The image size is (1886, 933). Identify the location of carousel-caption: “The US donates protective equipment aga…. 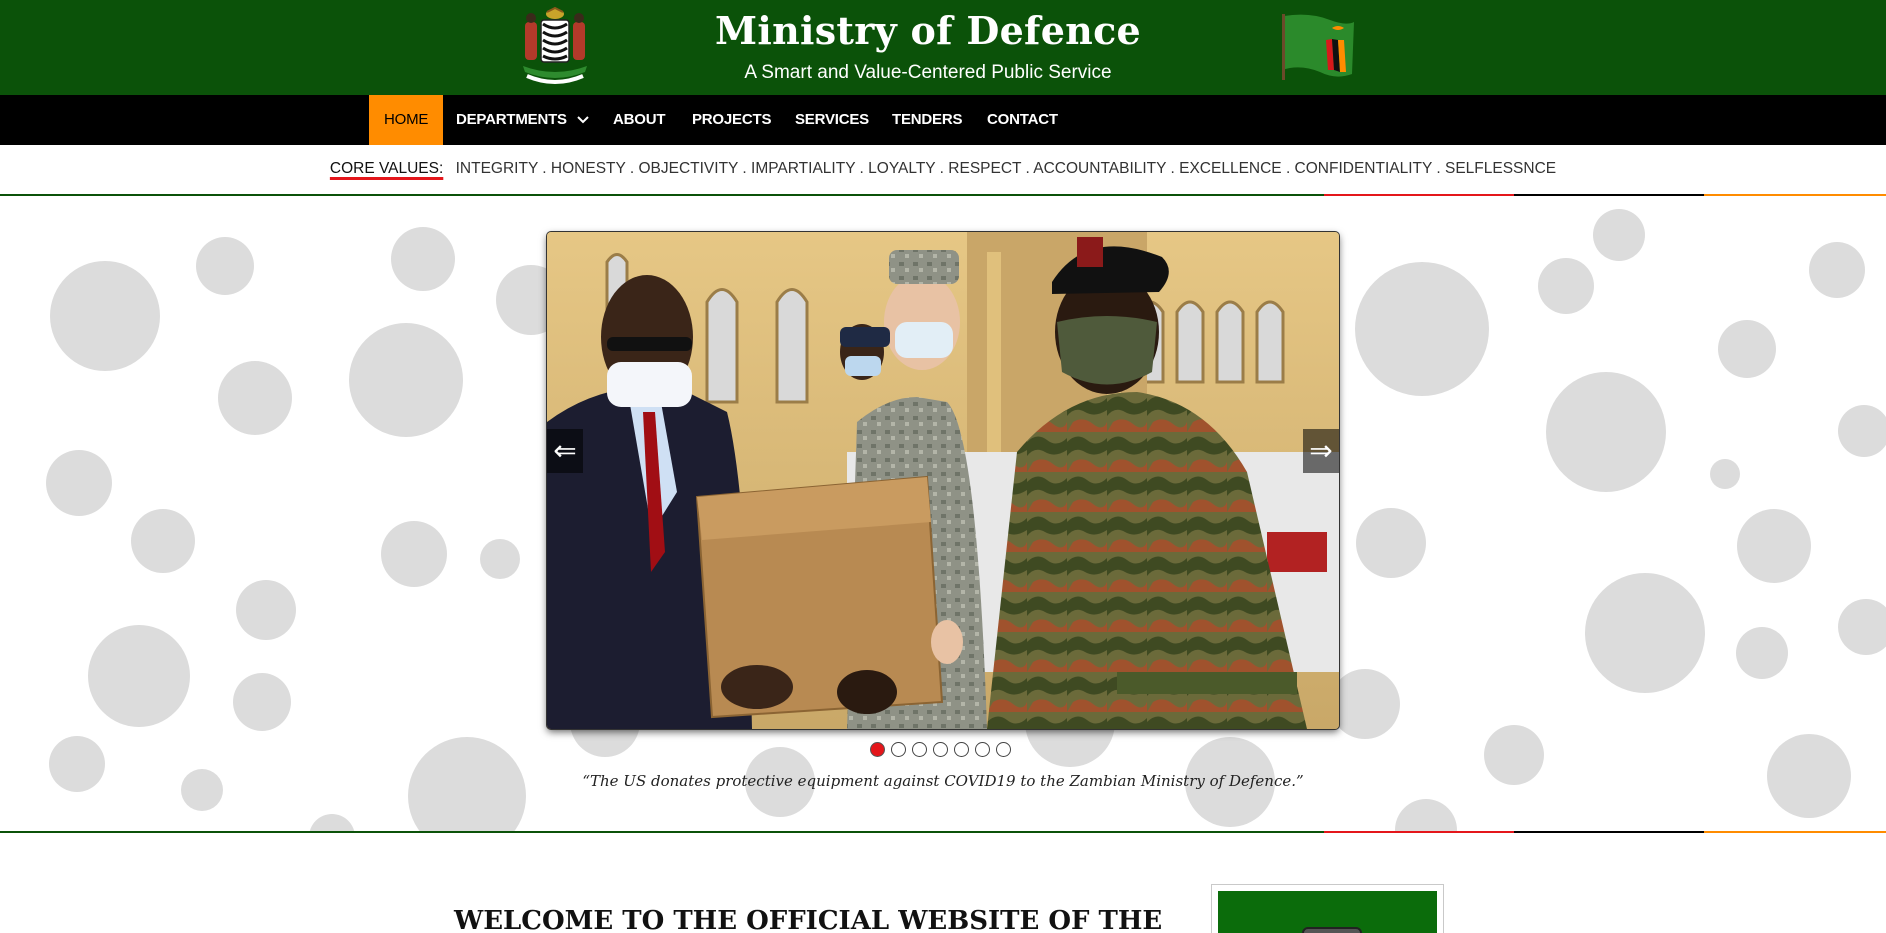
(943, 781).